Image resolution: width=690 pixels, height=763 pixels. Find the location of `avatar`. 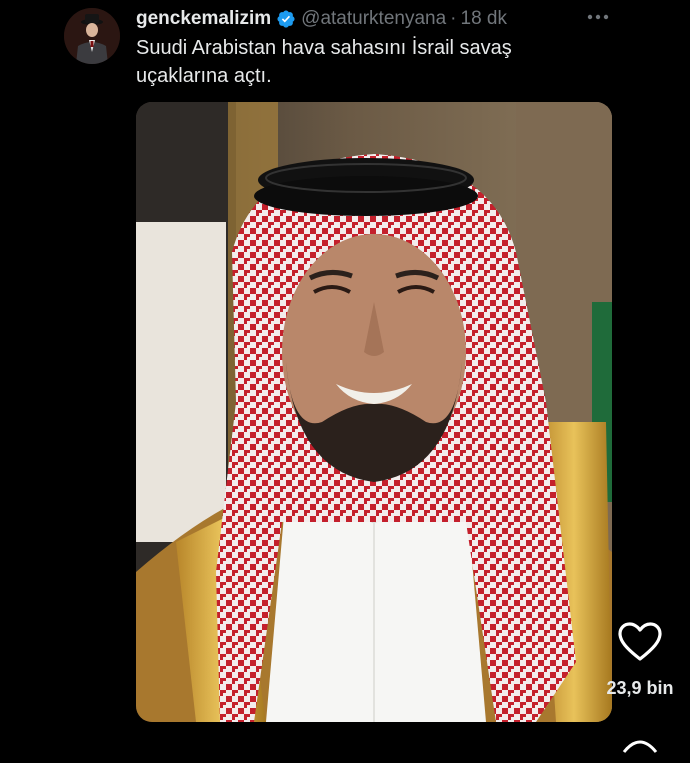

avatar is located at coordinates (92, 36).